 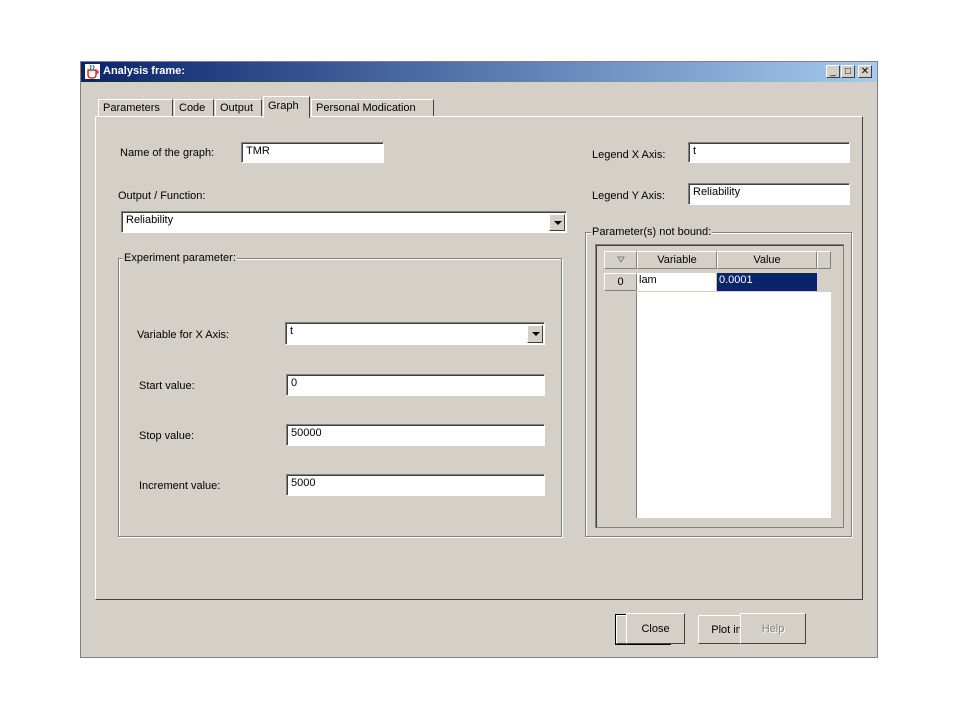 What do you see at coordinates (180, 486) in the screenshot?
I see `increment-value-label: Increment value:` at bounding box center [180, 486].